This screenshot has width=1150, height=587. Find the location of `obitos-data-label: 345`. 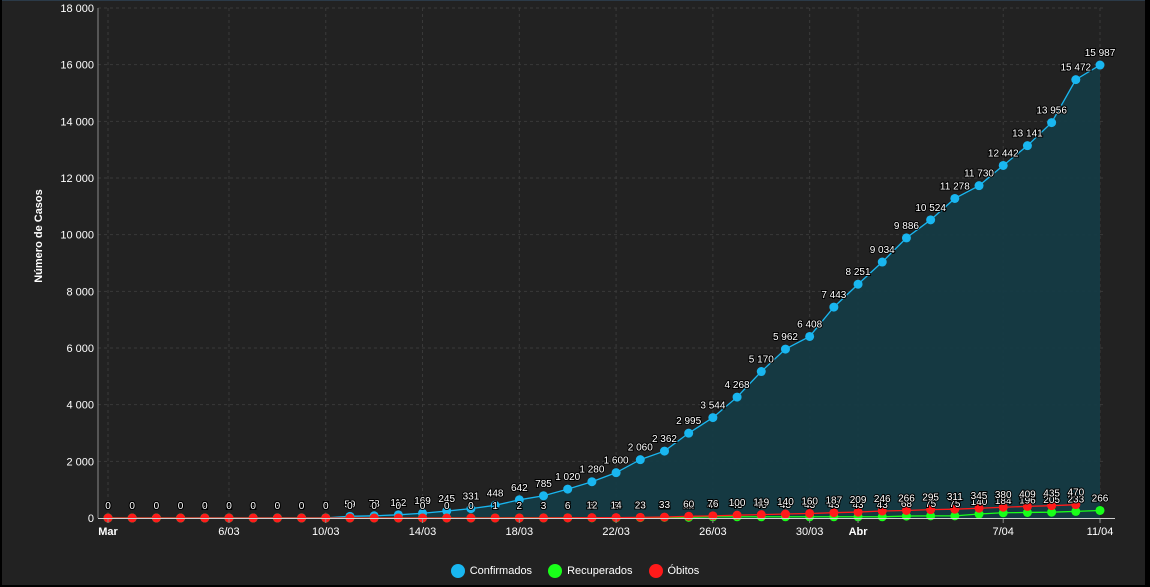

obitos-data-label: 345 is located at coordinates (979, 496).